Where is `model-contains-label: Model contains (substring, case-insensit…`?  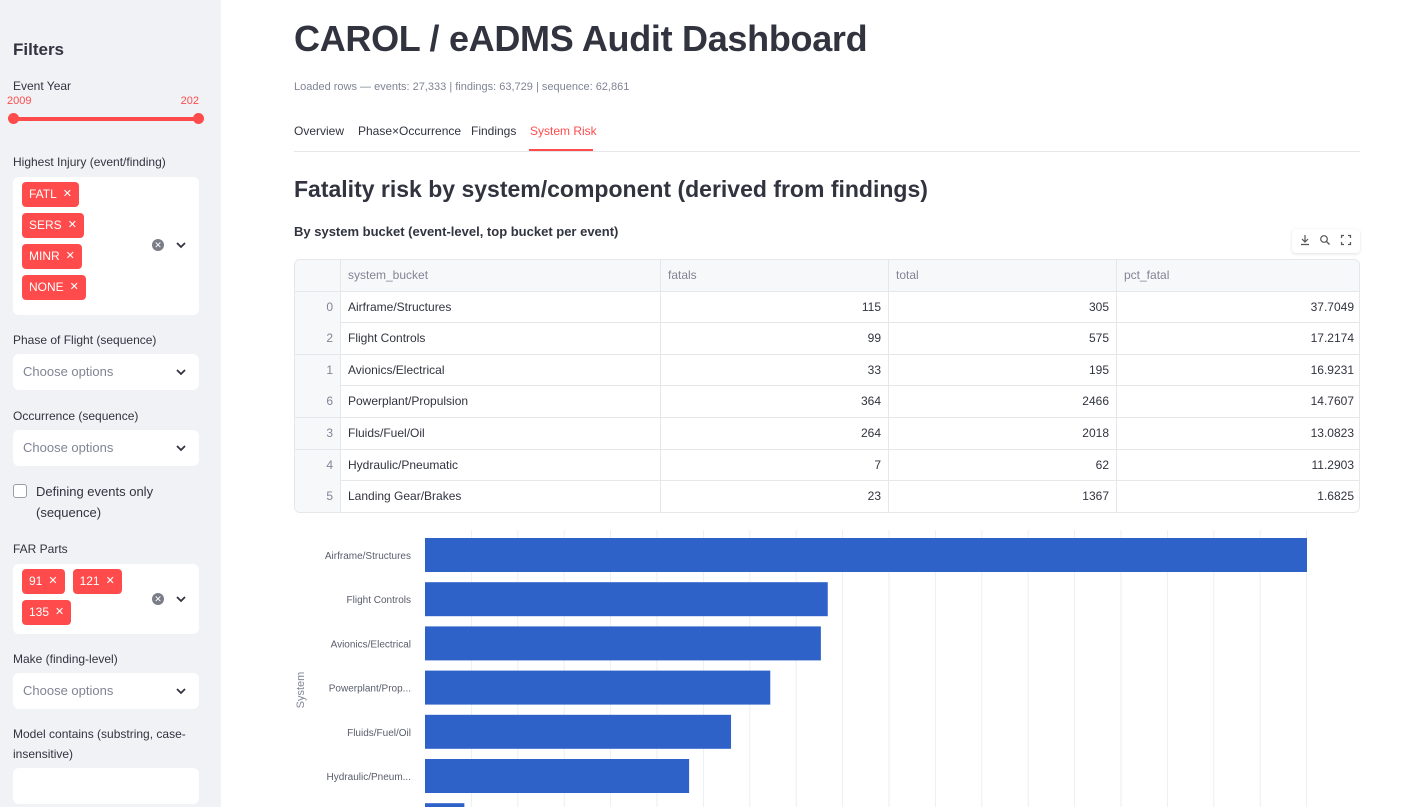
model-contains-label: Model contains (substring, case-insensit… is located at coordinates (99, 744).